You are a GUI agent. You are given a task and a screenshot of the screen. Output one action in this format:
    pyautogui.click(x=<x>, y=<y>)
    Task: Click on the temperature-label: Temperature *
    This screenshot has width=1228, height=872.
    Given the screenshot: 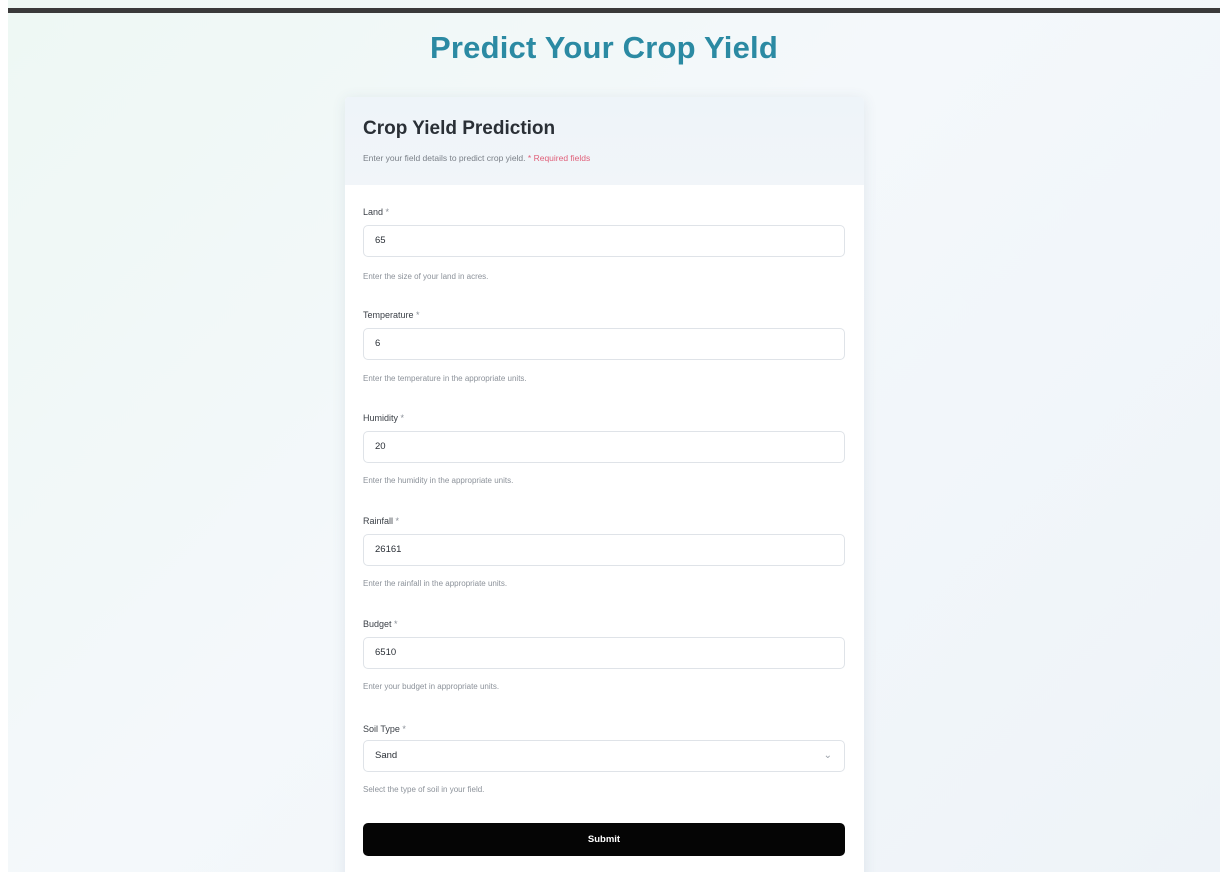 What is the action you would take?
    pyautogui.click(x=391, y=315)
    